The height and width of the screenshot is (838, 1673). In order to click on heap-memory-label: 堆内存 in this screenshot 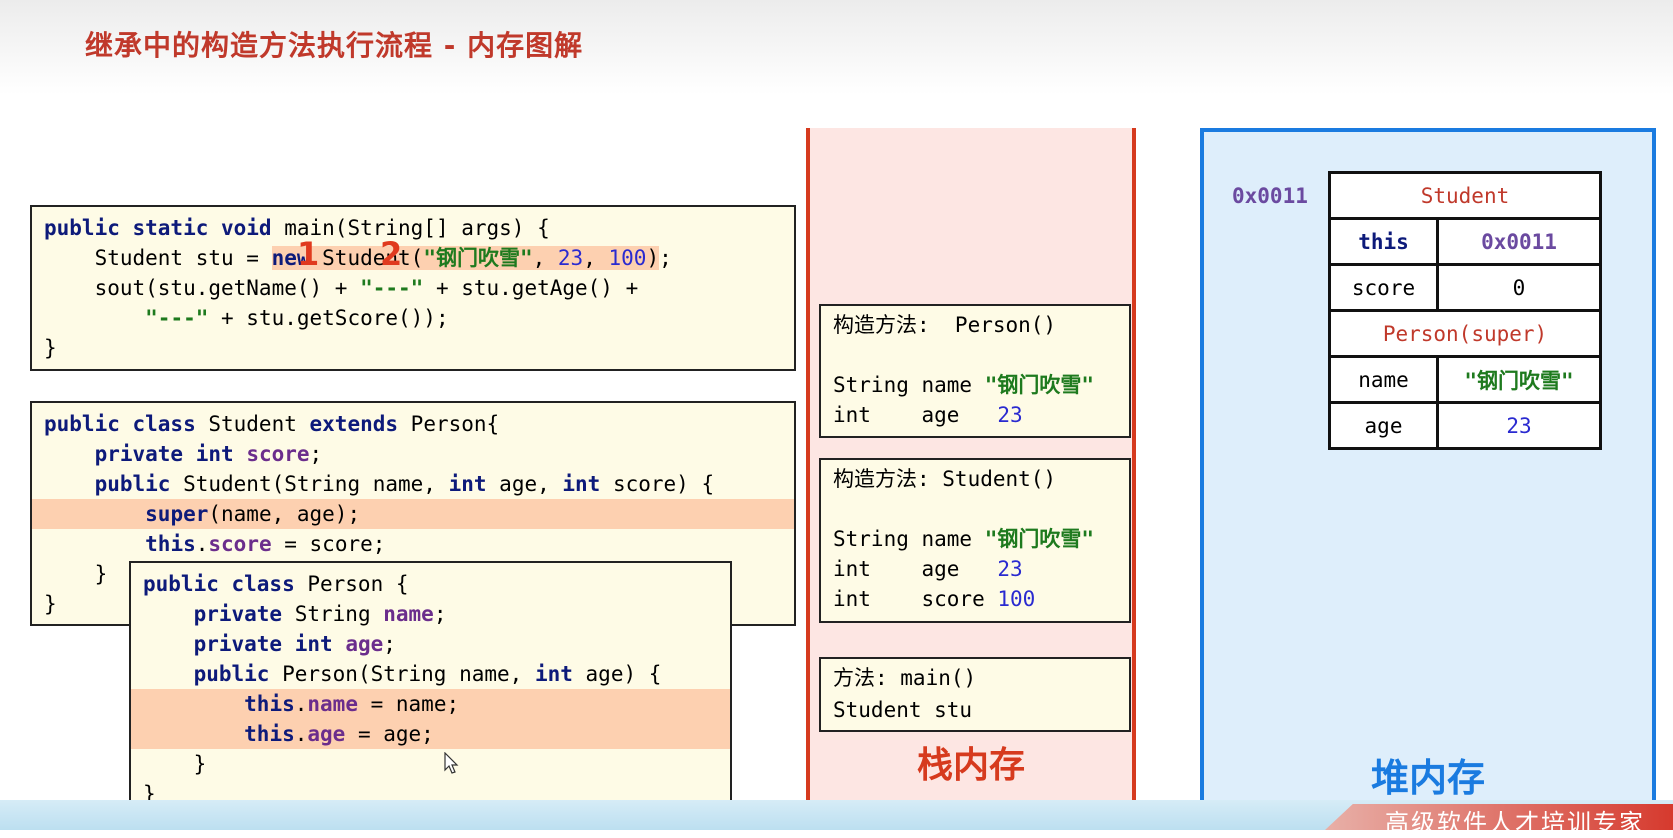, I will do `click(1427, 778)`.